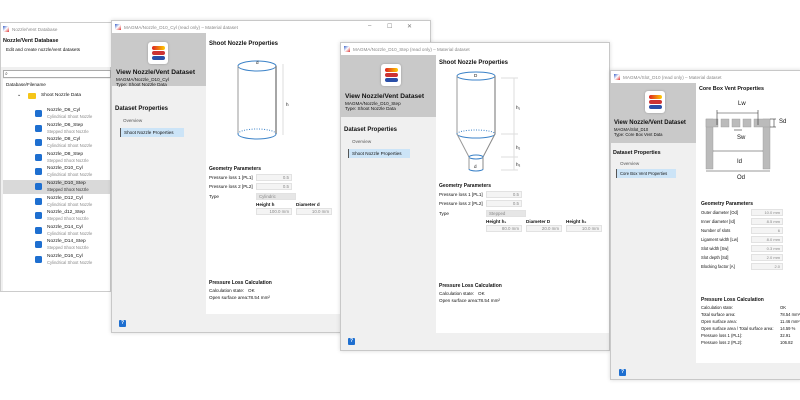  I want to click on result-label: Pressure loss 2 (PL2):, so click(722, 342).